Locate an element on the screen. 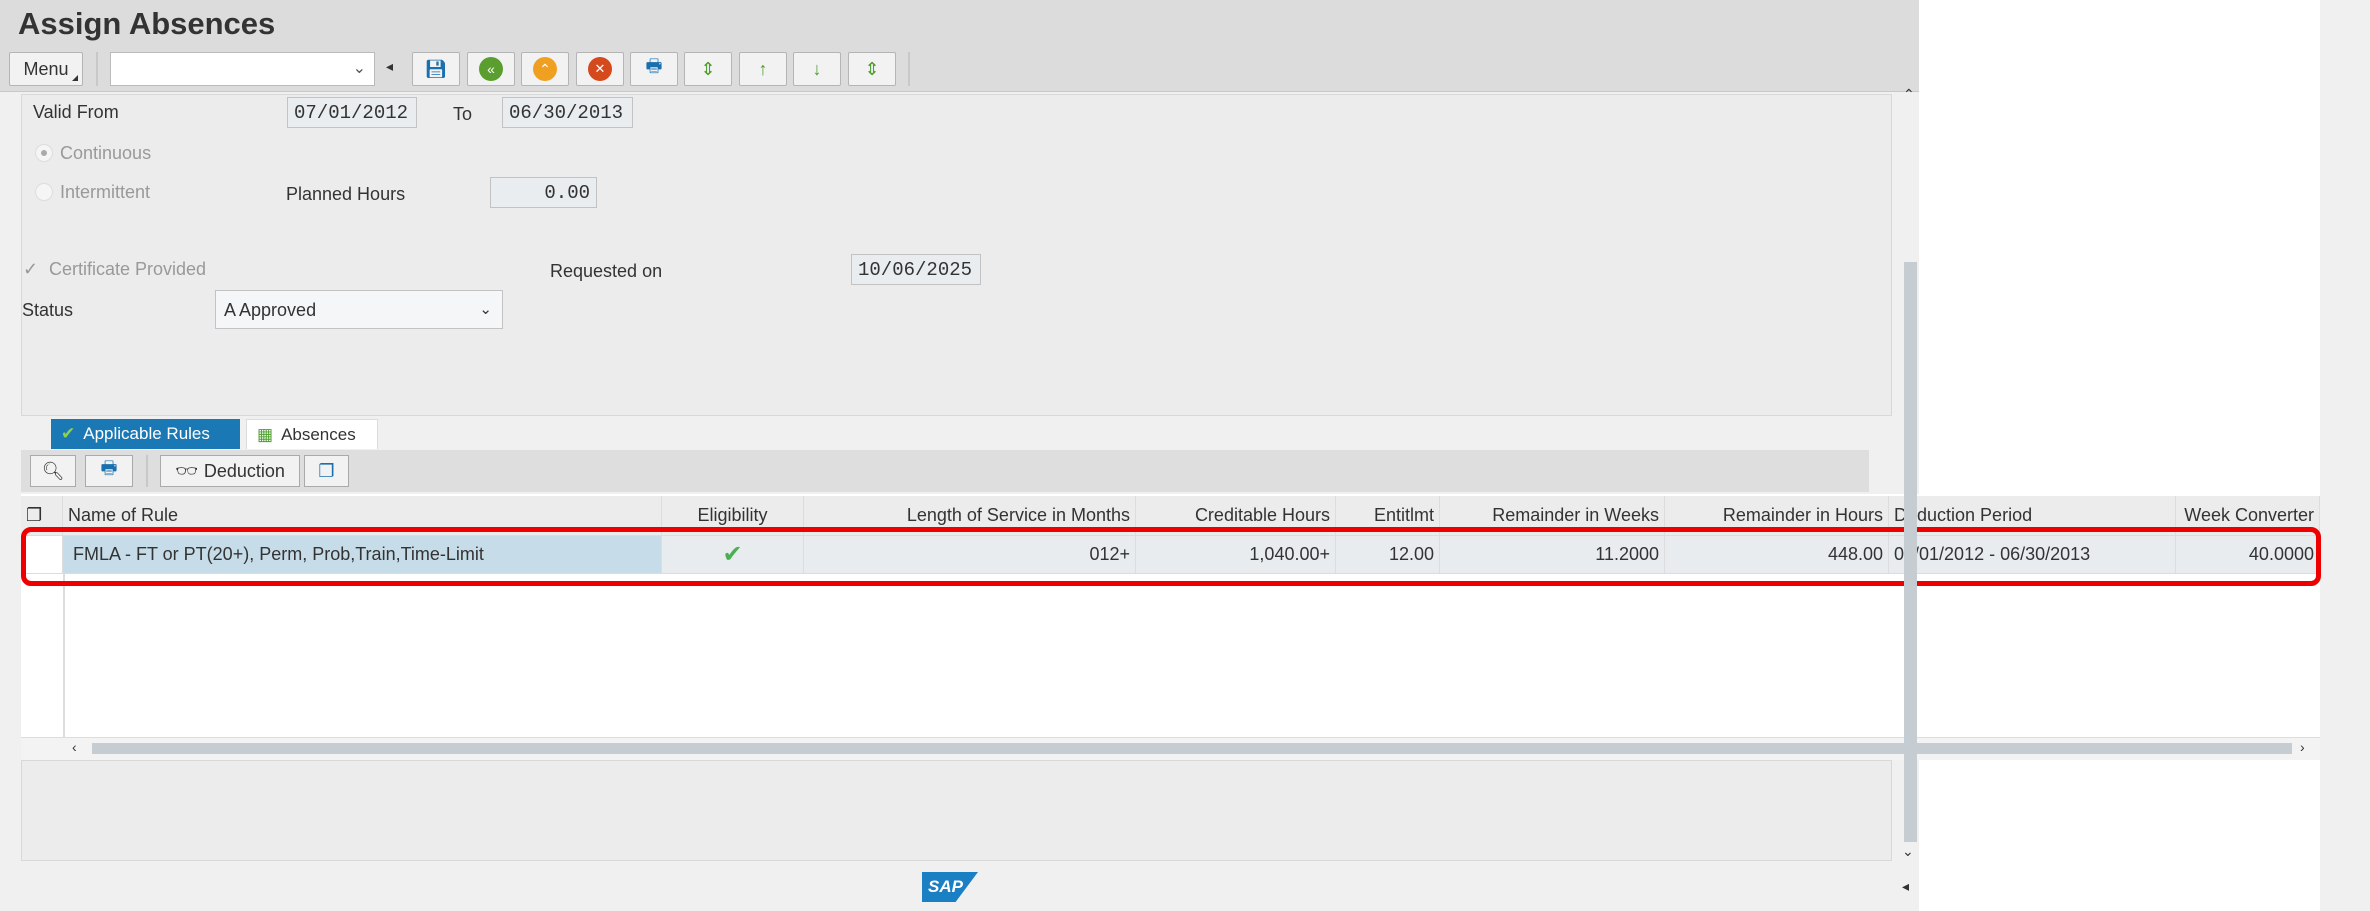  tab-label: Absences is located at coordinates (318, 434).